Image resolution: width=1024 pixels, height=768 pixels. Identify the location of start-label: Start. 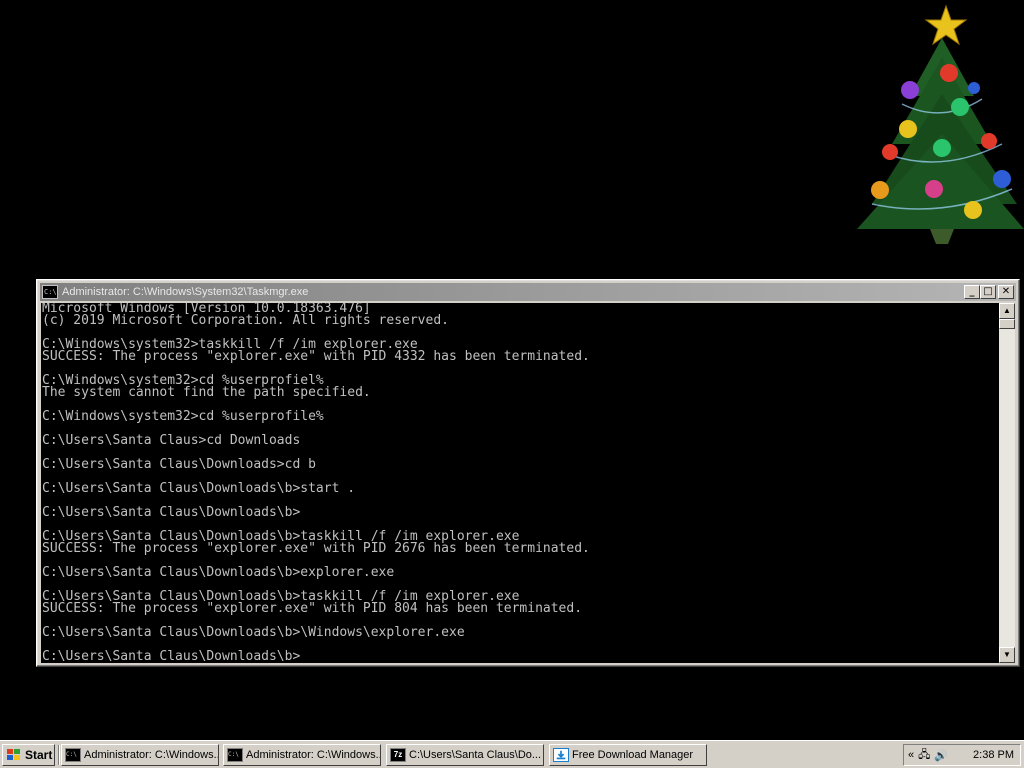
(39, 755).